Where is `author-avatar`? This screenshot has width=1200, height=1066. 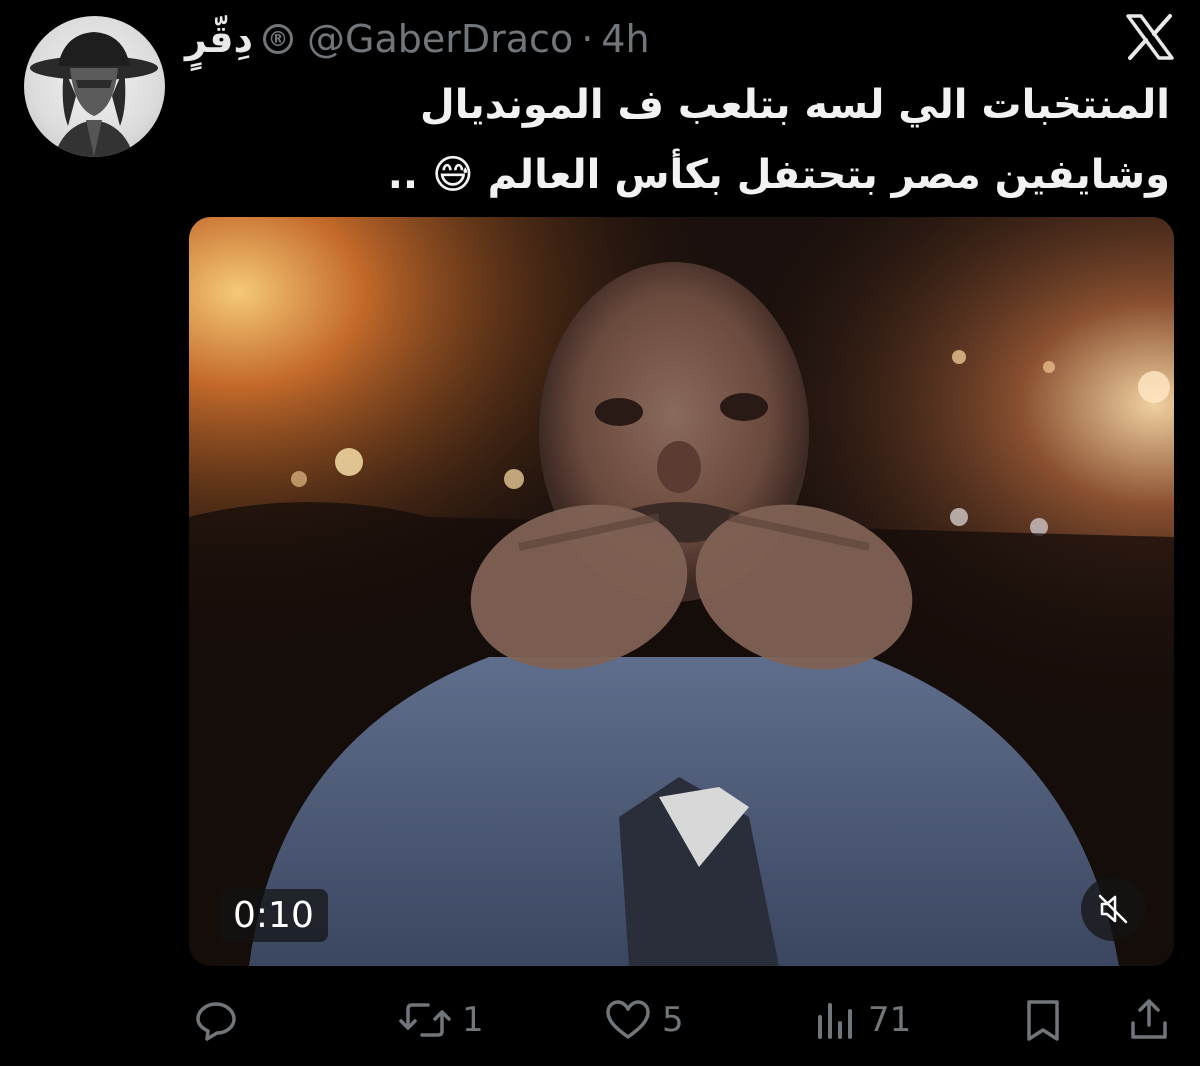
author-avatar is located at coordinates (94, 86).